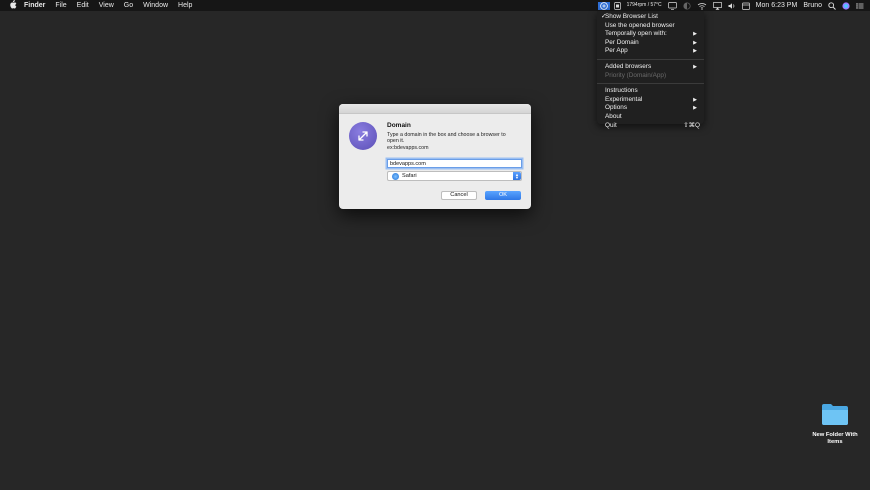 The image size is (870, 490). What do you see at coordinates (691, 125) in the screenshot?
I see `quit-shortcut: ⇧⌘Q` at bounding box center [691, 125].